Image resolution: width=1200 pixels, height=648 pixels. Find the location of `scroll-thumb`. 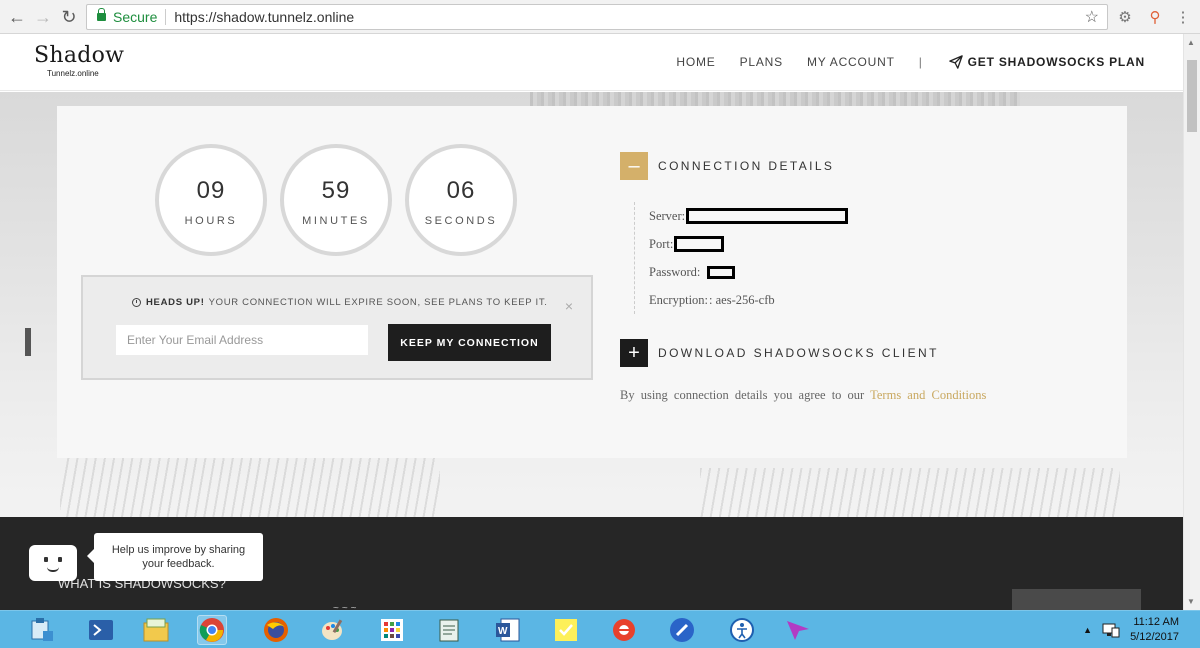

scroll-thumb is located at coordinates (1192, 96).